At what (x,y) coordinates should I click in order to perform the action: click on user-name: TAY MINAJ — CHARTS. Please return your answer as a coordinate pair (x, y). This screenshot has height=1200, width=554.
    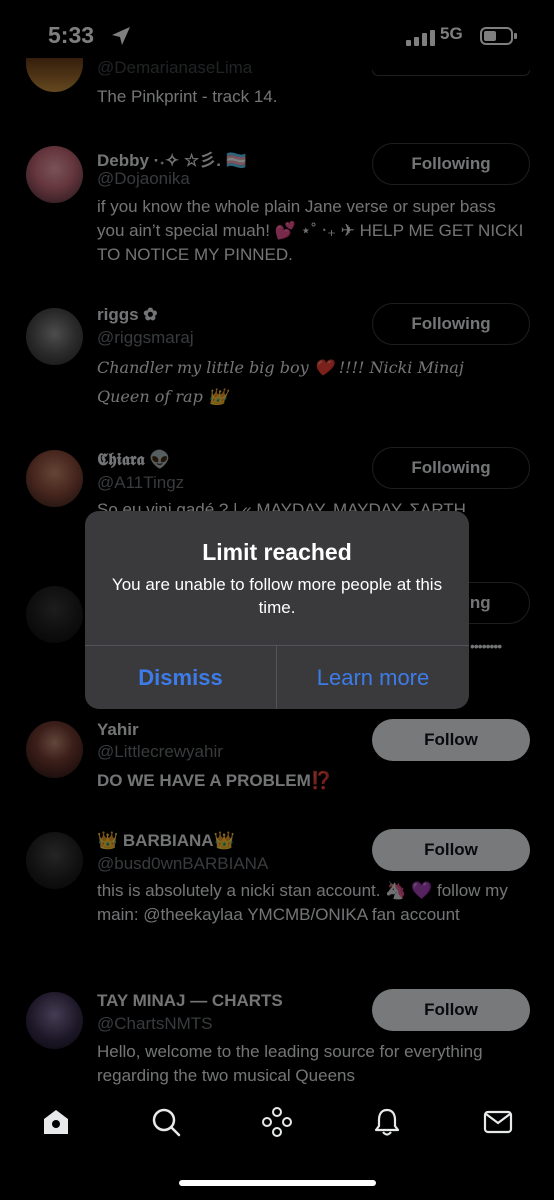
    Looking at the image, I should click on (190, 1000).